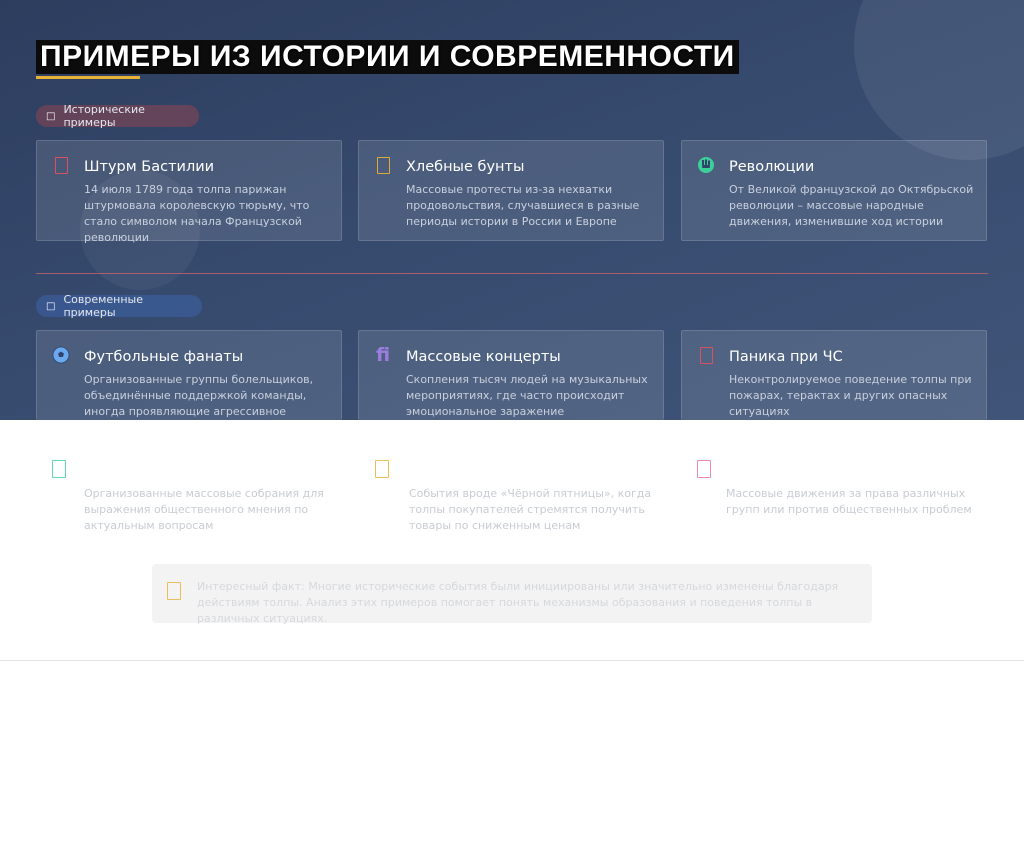 Image resolution: width=1024 pixels, height=854 pixels. Describe the element at coordinates (88, 77) in the screenshot. I see `title-underline` at that location.